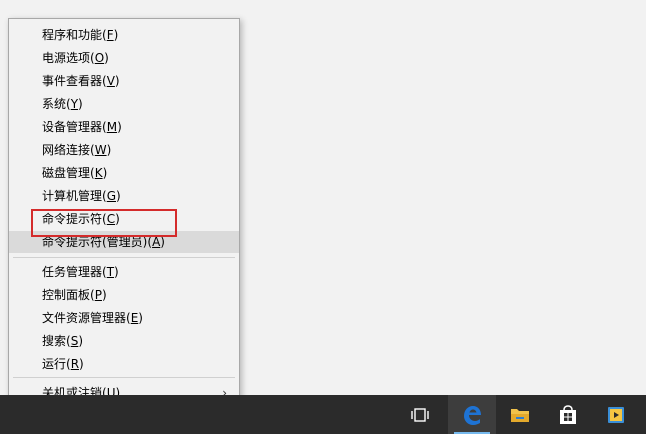 The height and width of the screenshot is (434, 646). I want to click on menu-item-computer-management: 计算机管理(G), so click(124, 196).